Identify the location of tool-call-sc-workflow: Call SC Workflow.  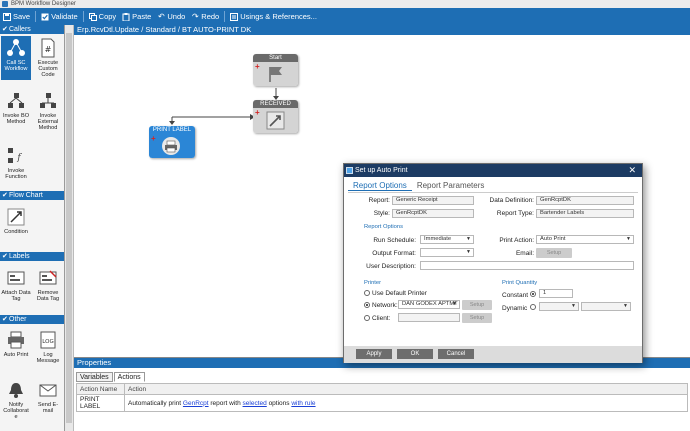
(16, 58).